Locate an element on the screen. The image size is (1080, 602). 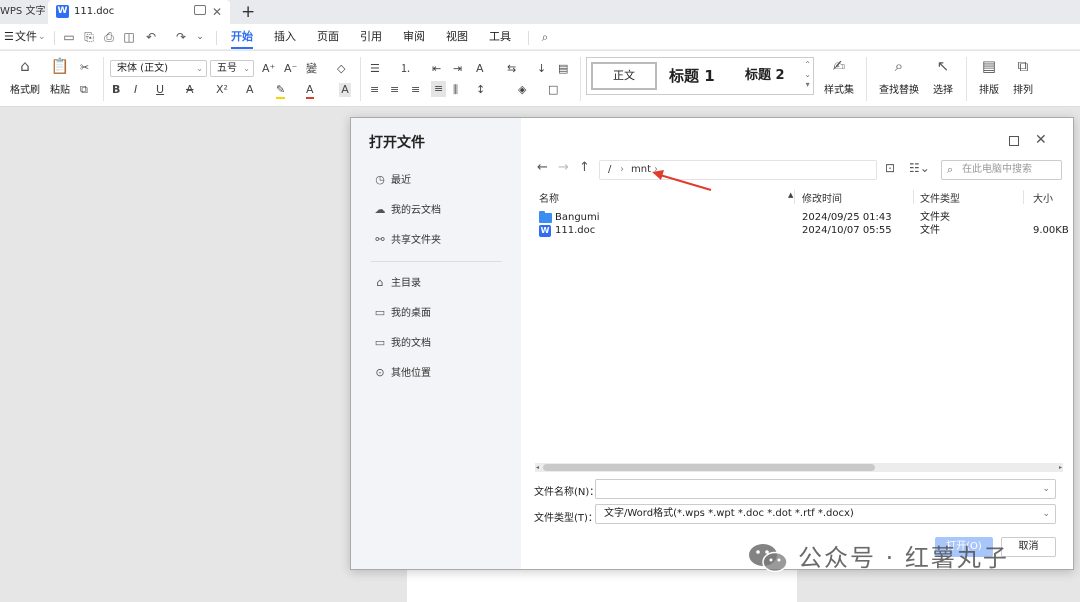
bold-icon: B is located at coordinates (116, 90).